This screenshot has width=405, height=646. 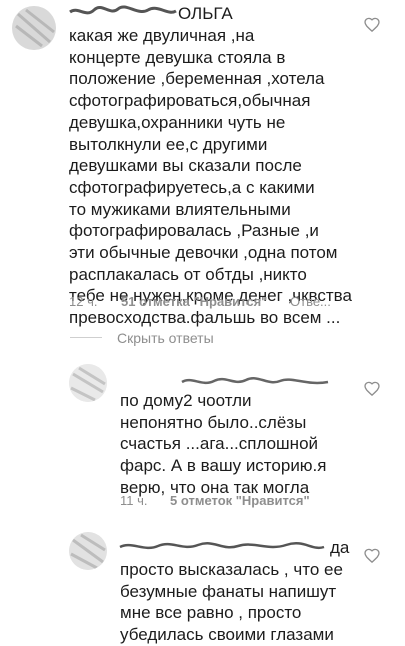 I want to click on comment-time: 11 ч., so click(x=134, y=500).